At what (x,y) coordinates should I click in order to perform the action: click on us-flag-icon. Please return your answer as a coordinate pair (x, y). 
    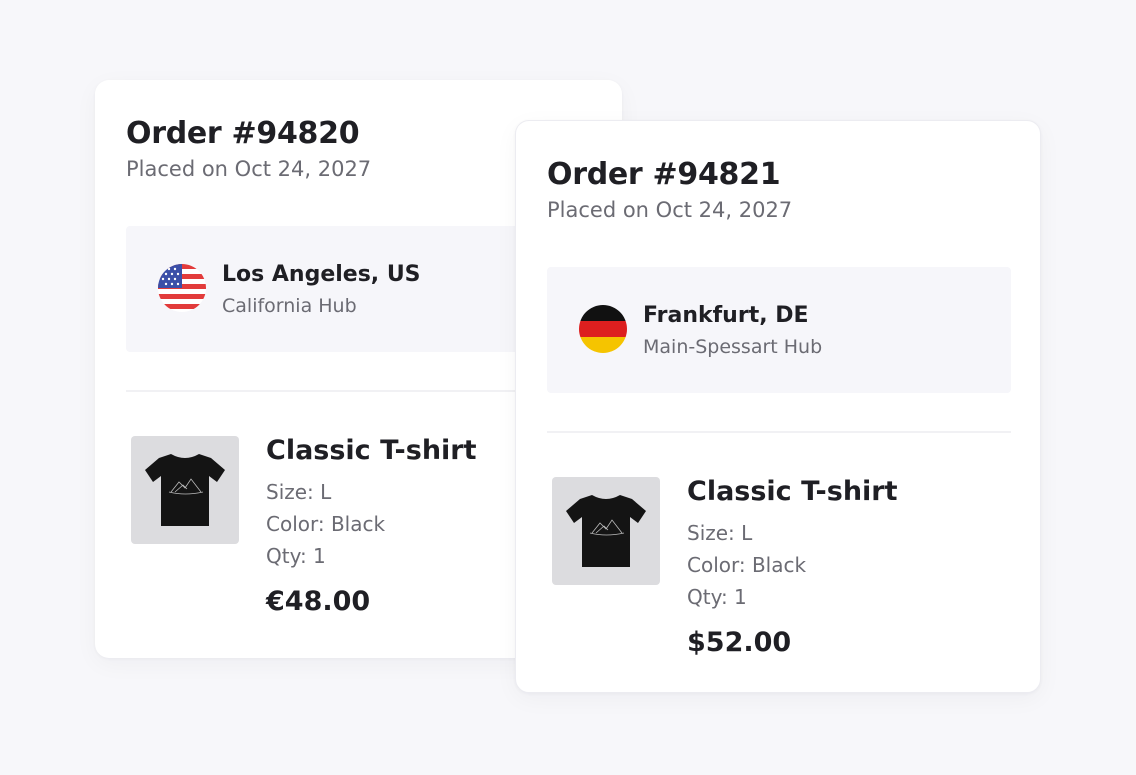
    Looking at the image, I should click on (182, 288).